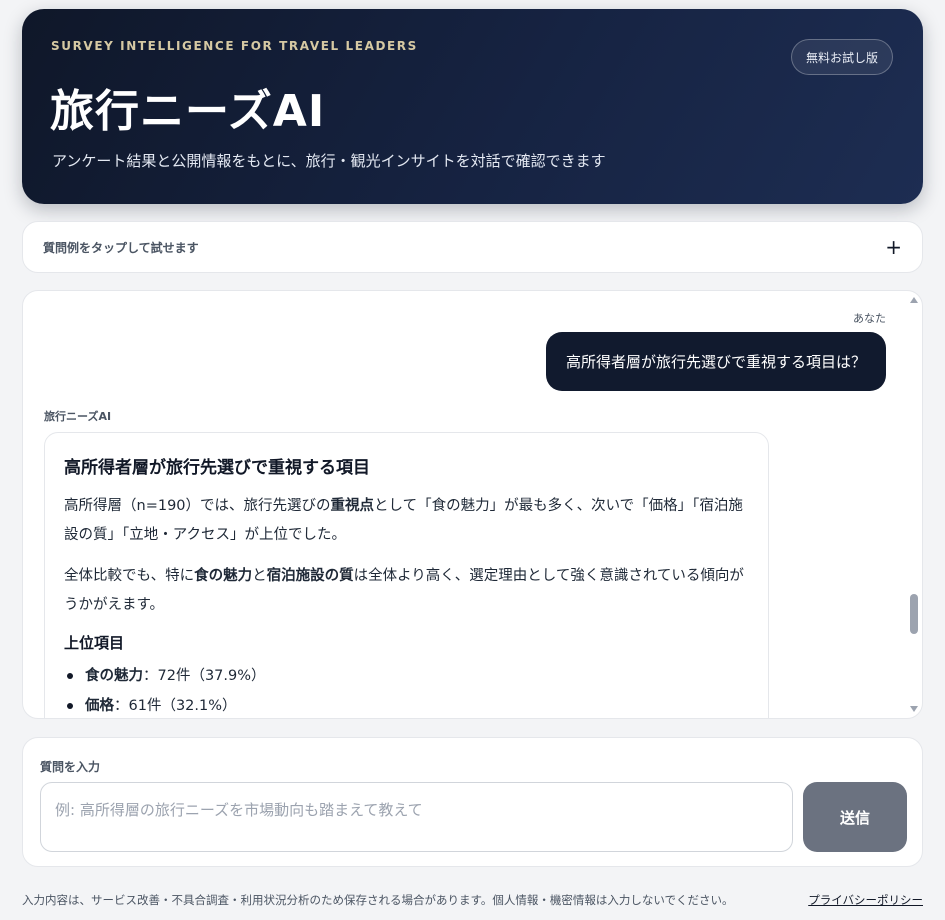  What do you see at coordinates (869, 318) in the screenshot?
I see `user-sender-label: あなた` at bounding box center [869, 318].